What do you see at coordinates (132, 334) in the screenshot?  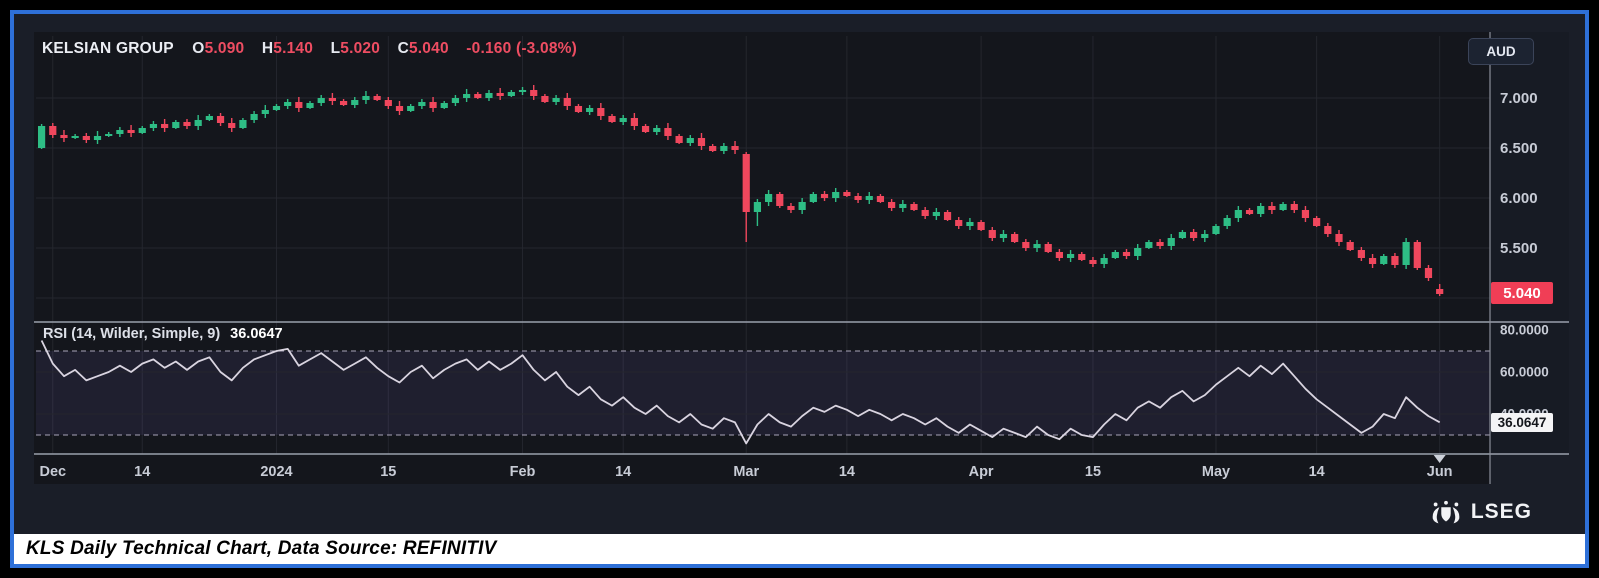 I see `rsi-label: RSI (14, Wilder, Simple, 9)` at bounding box center [132, 334].